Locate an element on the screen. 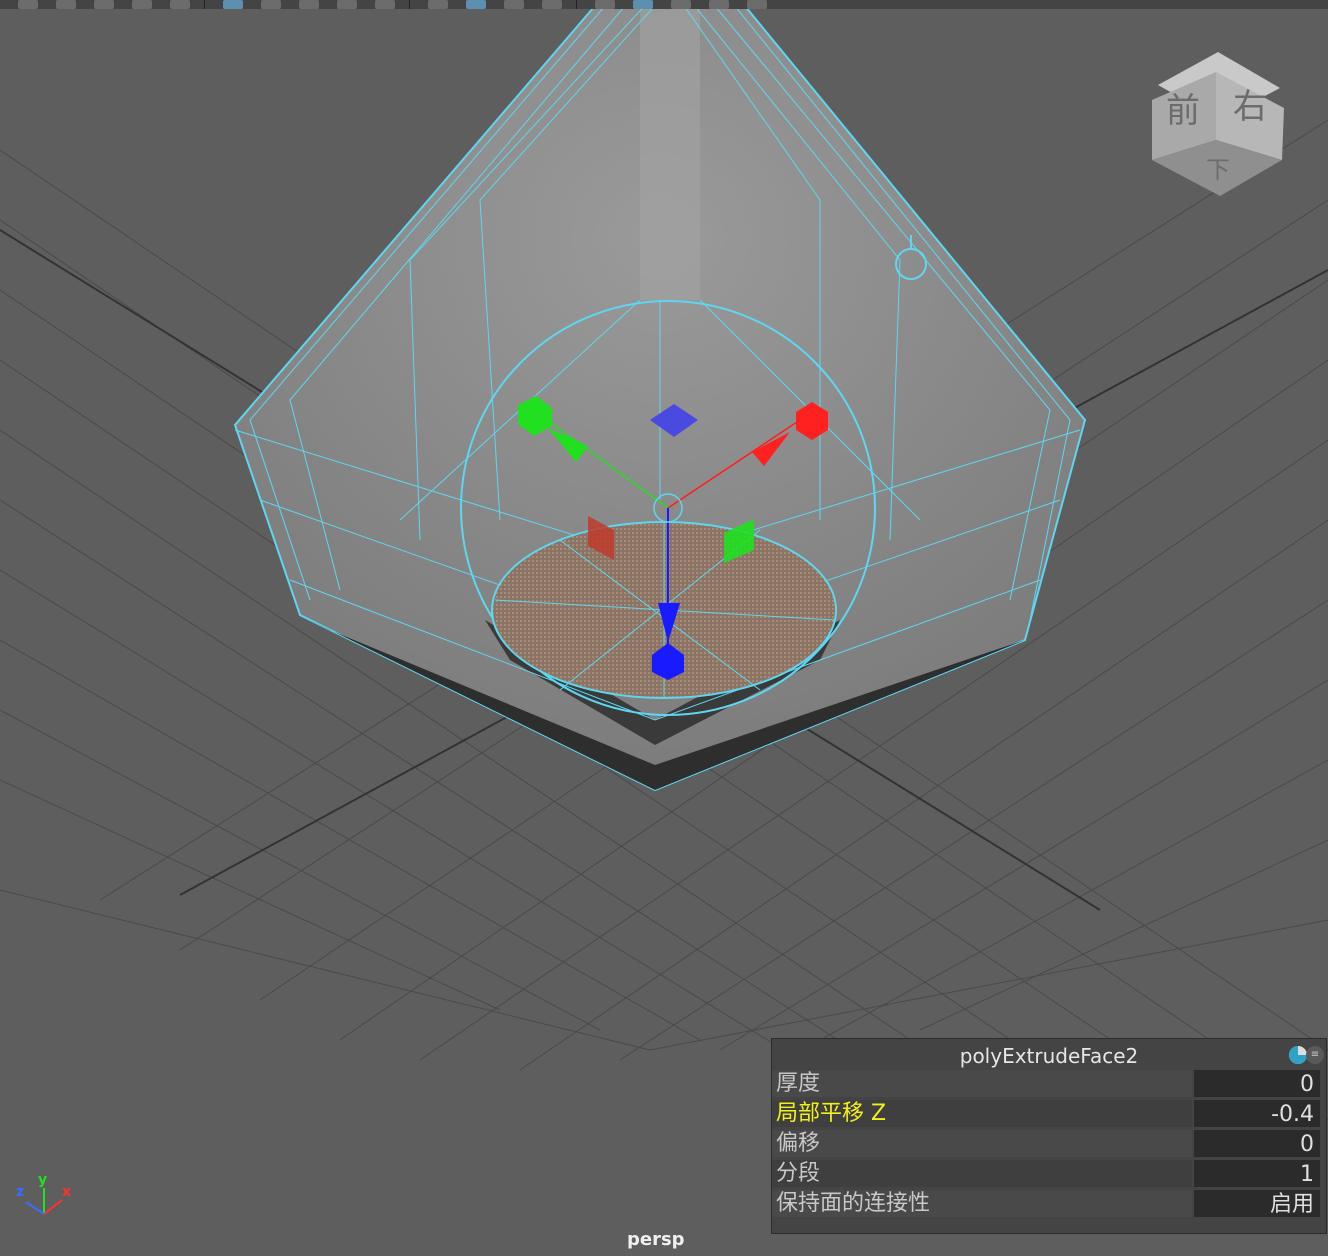  camera-icon is located at coordinates (233, 4).